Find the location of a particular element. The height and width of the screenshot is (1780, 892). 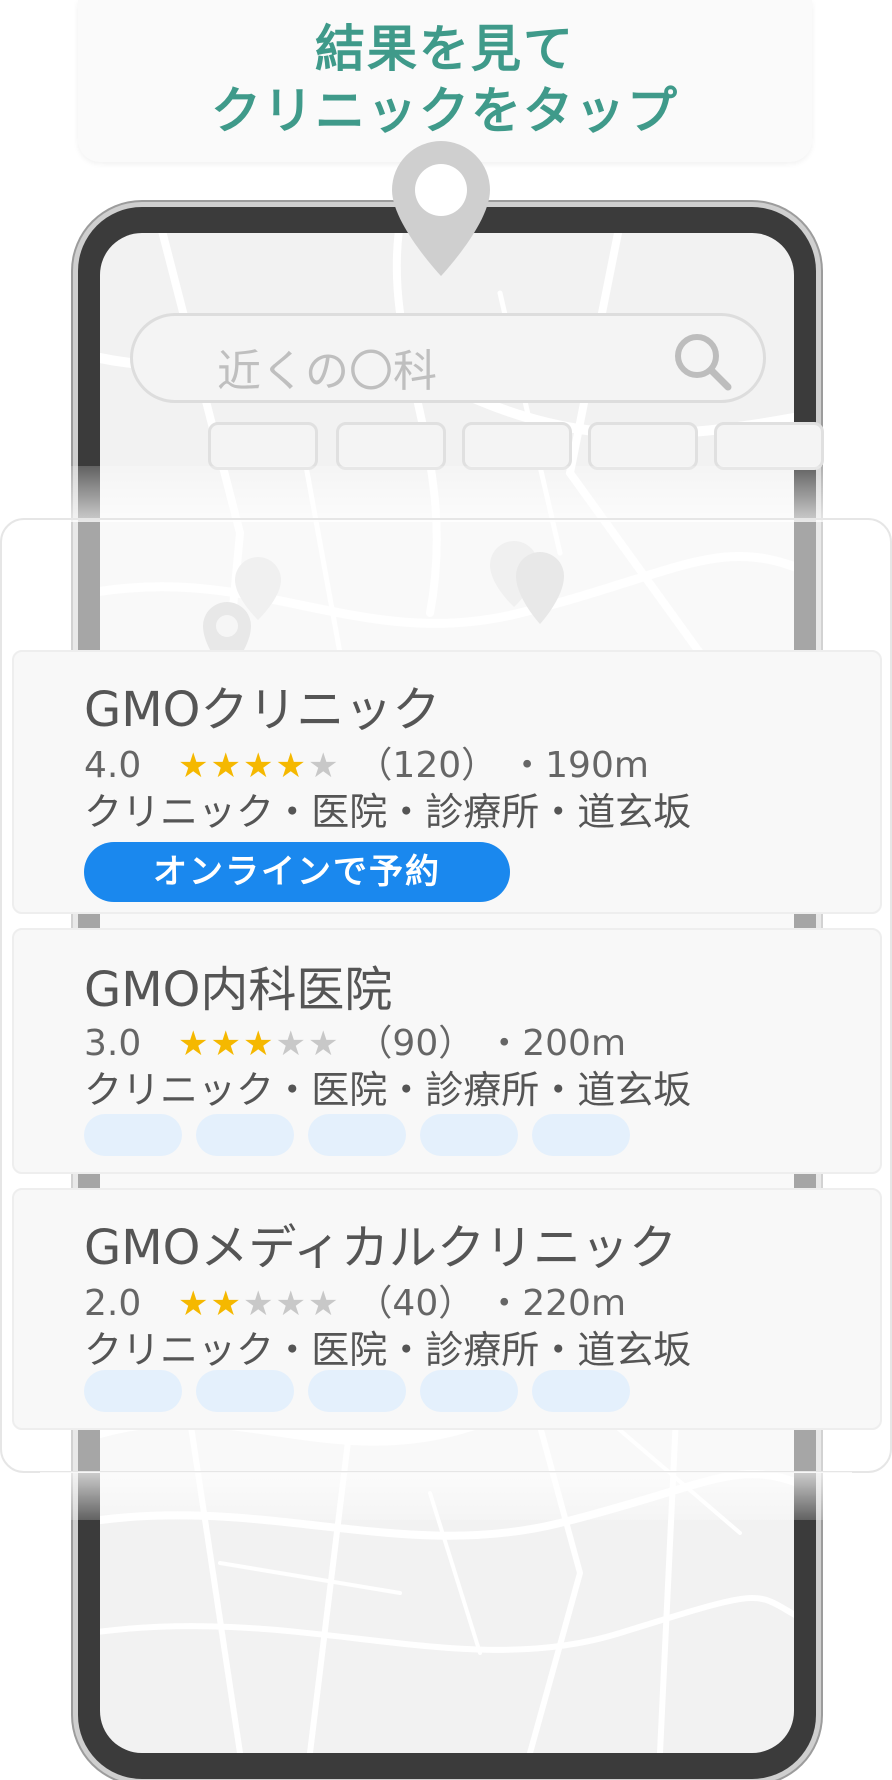

clinic-name: GMO内科医院 is located at coordinates (238, 990).